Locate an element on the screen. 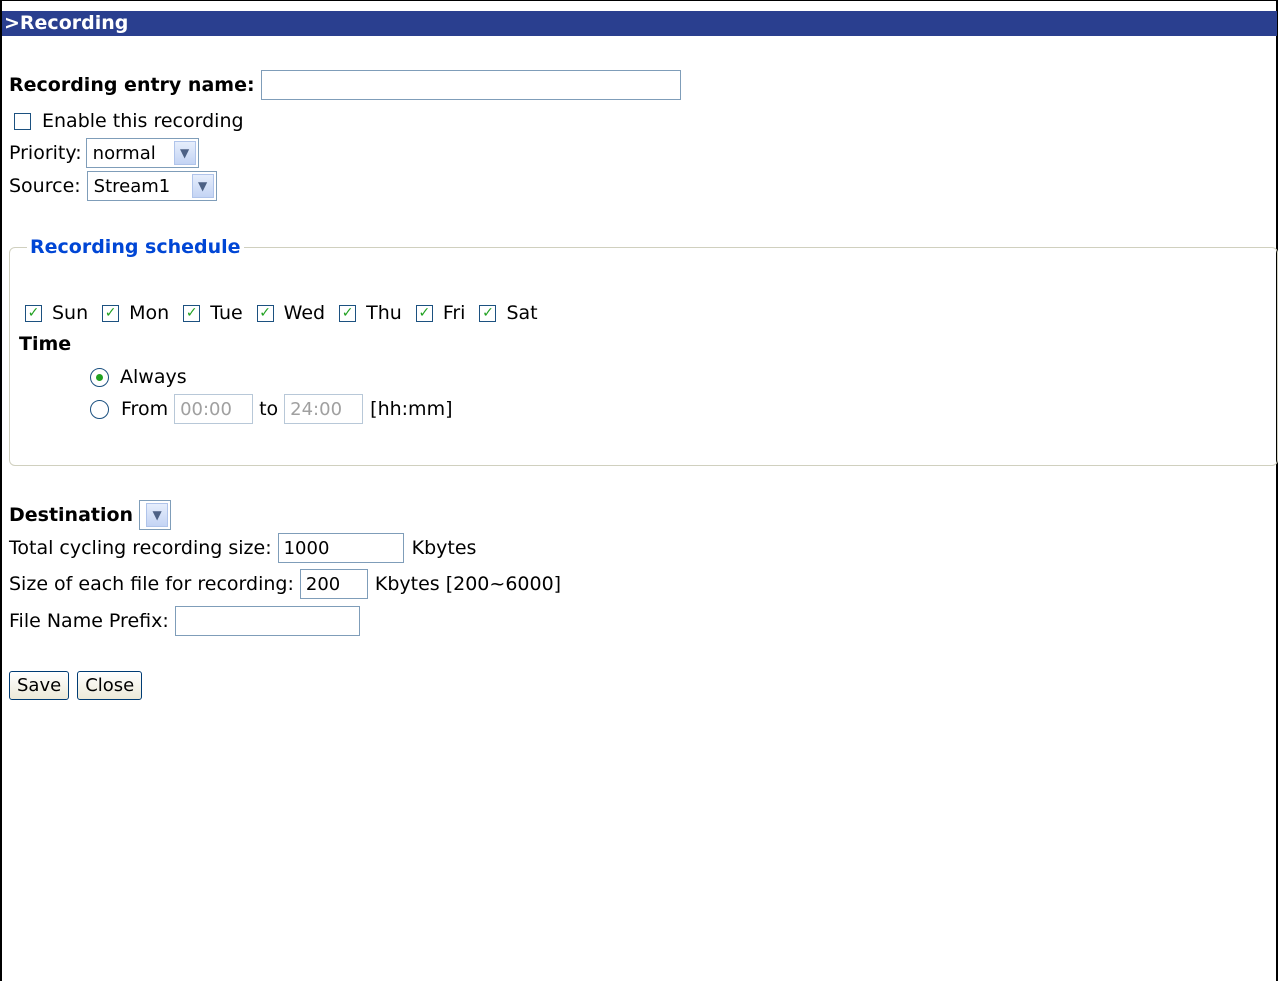 Image resolution: width=1281 pixels, height=981 pixels. file-size-input is located at coordinates (333, 584).